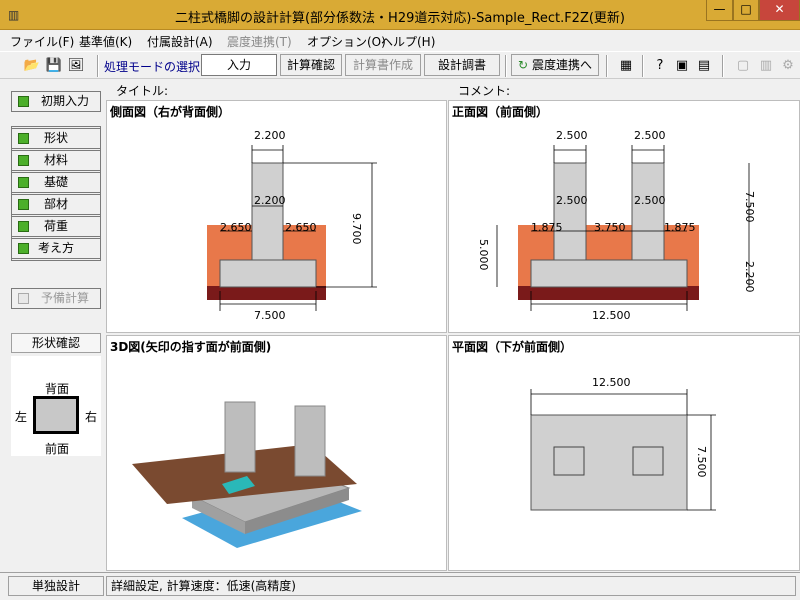  Describe the element at coordinates (105, 41) in the screenshot. I see `menu-standard: 基準値(K)` at that location.